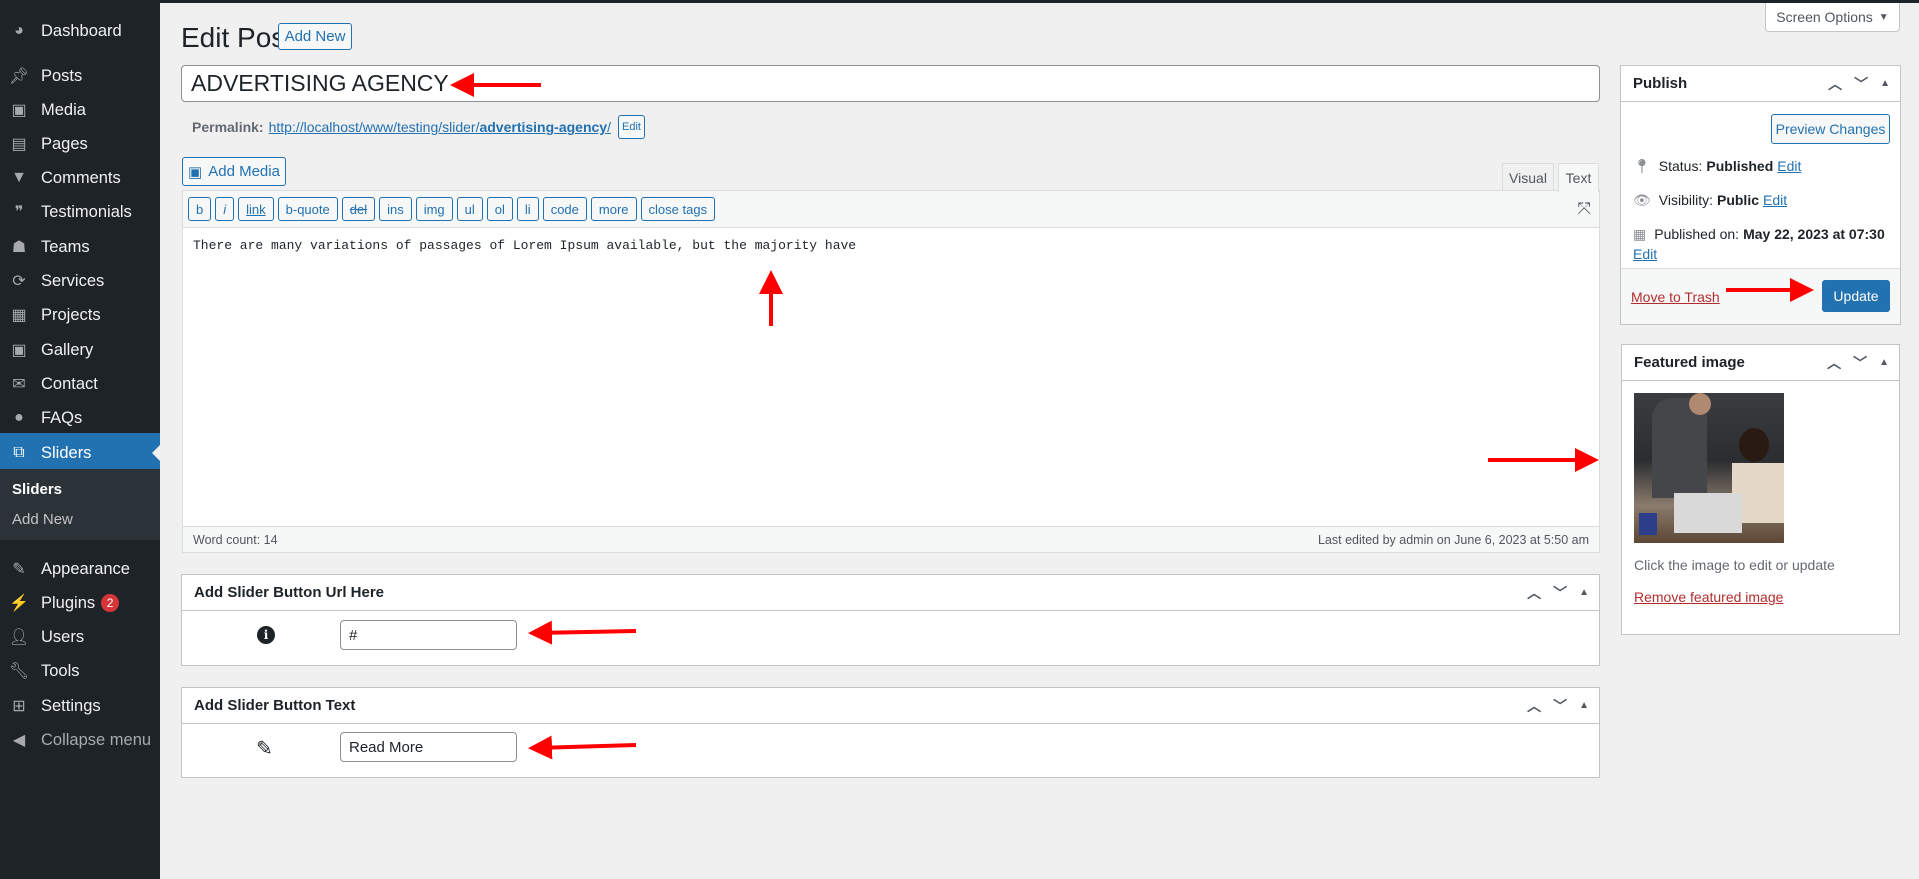 The image size is (1919, 879). What do you see at coordinates (80, 740) in the screenshot?
I see `collapse-menu: ◀ Collapse menu` at bounding box center [80, 740].